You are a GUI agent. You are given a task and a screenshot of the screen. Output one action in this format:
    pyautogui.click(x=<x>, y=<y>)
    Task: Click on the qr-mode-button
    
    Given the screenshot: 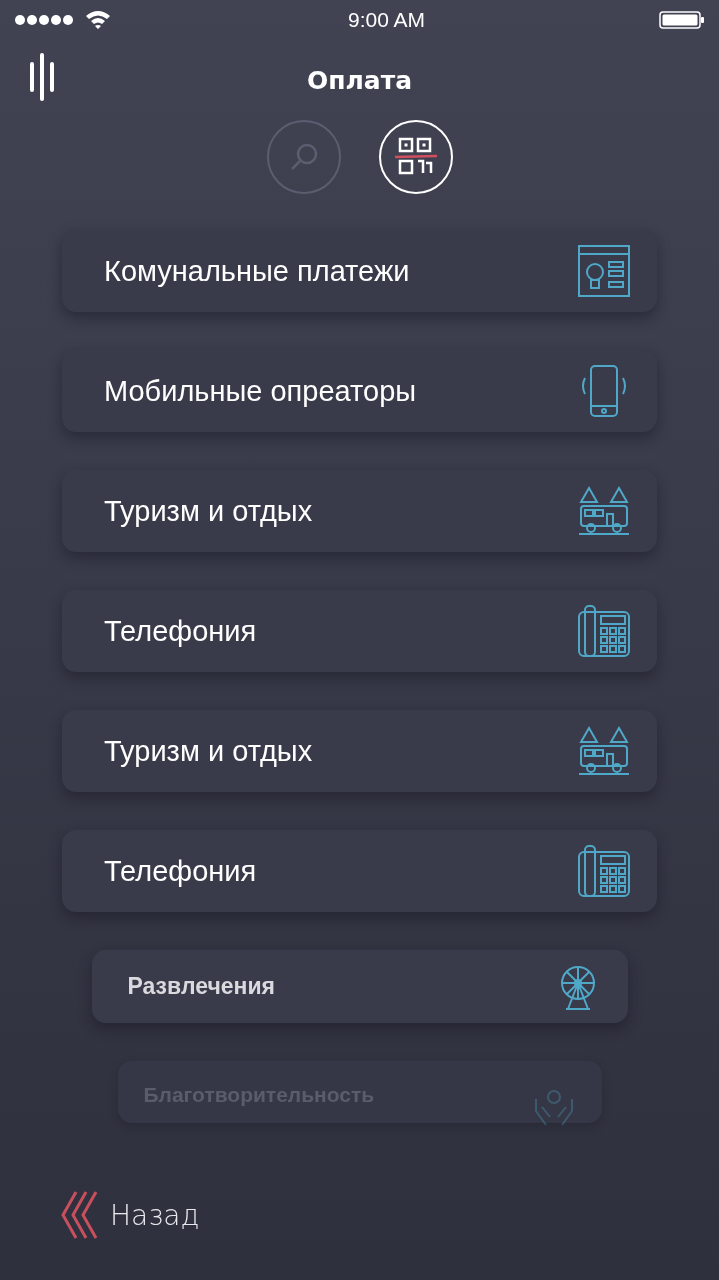 What is the action you would take?
    pyautogui.click(x=415, y=157)
    